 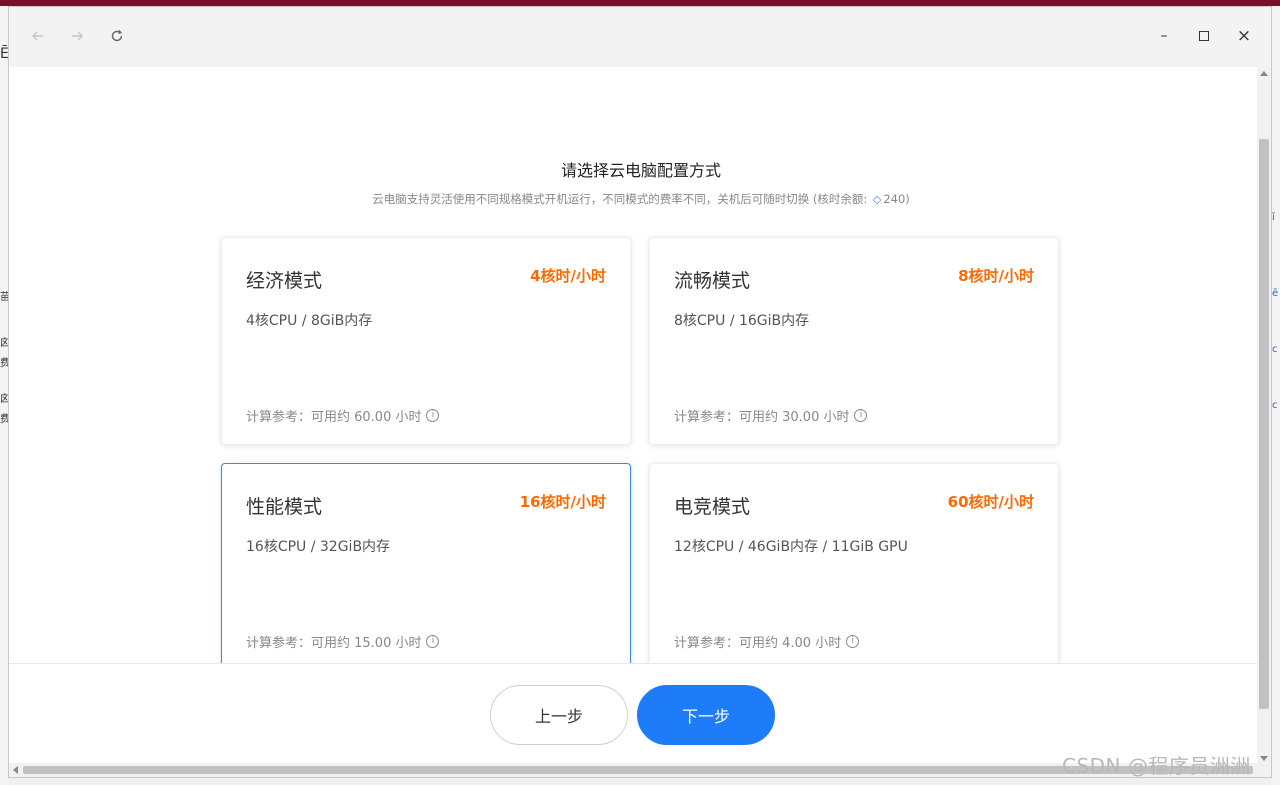 I want to click on vertical-scrollbar, so click(x=1264, y=416).